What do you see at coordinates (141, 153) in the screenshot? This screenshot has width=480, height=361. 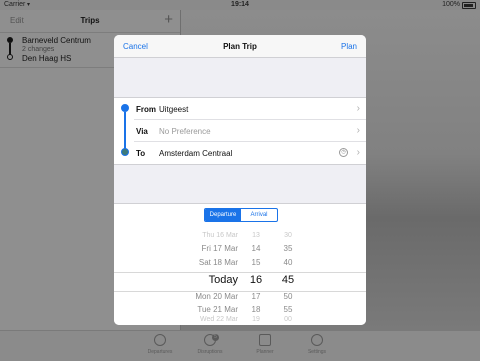 I see `to-label: To` at bounding box center [141, 153].